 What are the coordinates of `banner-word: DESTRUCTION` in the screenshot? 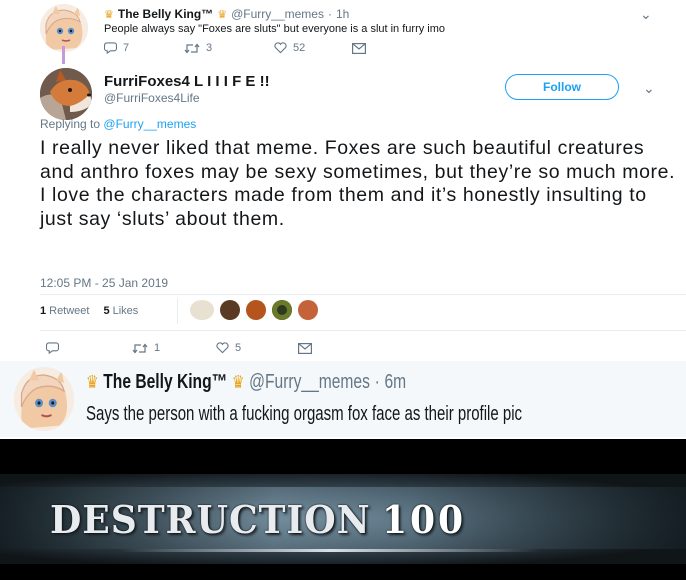 It's located at (210, 519).